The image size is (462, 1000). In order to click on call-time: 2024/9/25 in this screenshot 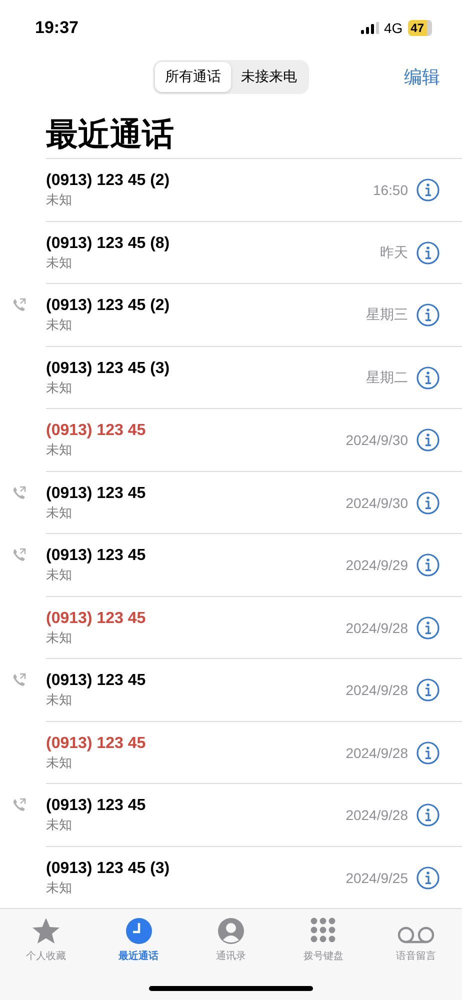, I will do `click(377, 878)`.